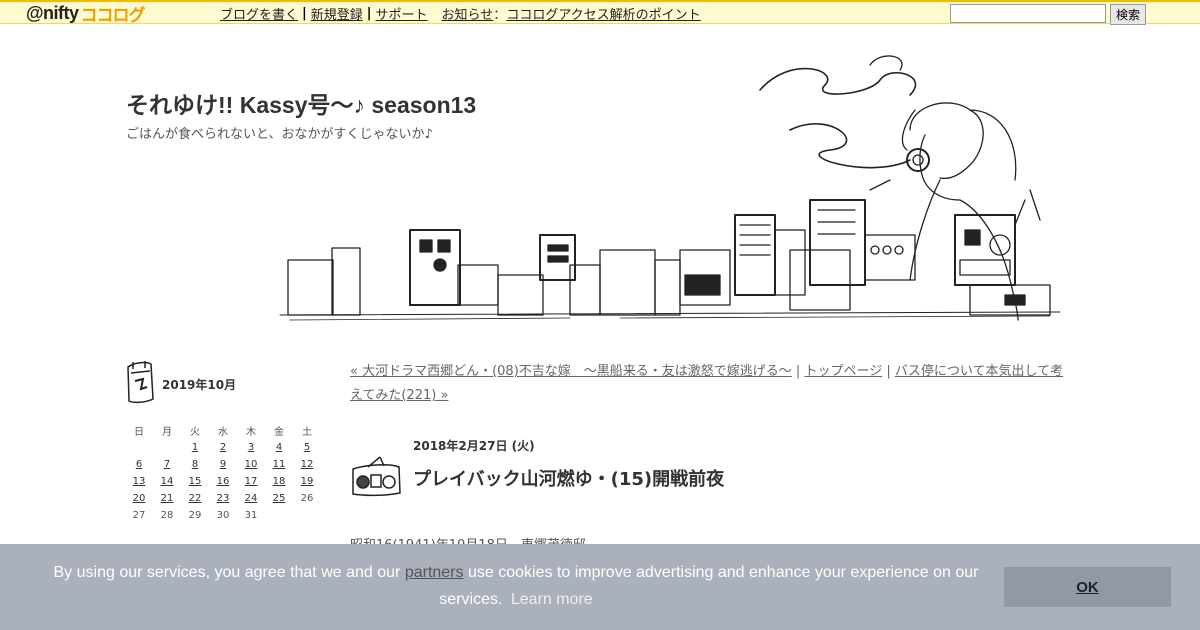  I want to click on calendar-day: 14, so click(167, 481).